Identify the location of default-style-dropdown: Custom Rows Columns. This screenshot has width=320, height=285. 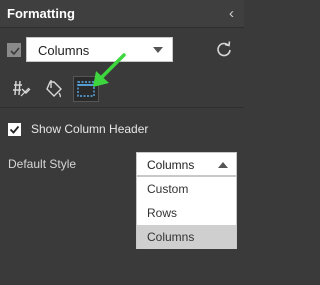
(186, 212).